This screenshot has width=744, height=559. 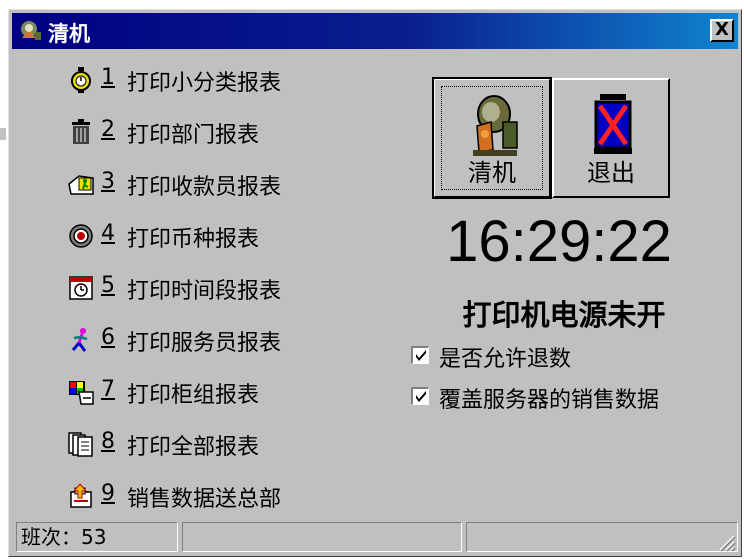 I want to click on menu-item-department-report: 2 打印部门报表, so click(x=217, y=132).